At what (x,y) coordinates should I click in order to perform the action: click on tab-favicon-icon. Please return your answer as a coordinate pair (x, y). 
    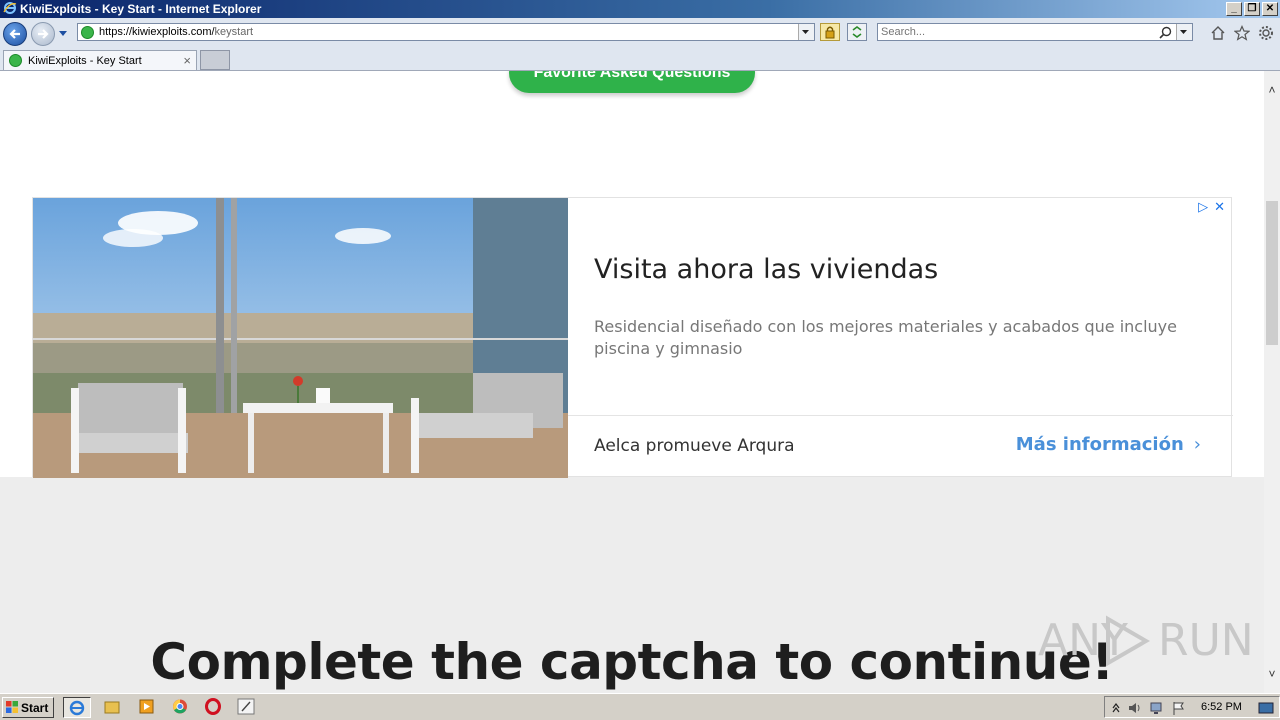
    Looking at the image, I should click on (15, 60).